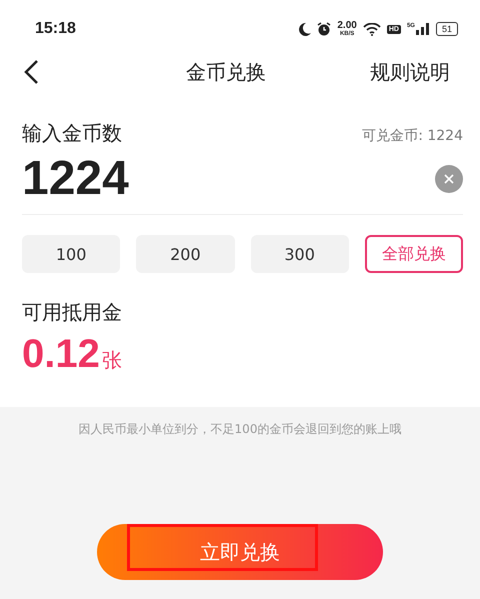 The width and height of the screenshot is (480, 599). I want to click on signal-icon, so click(423, 29).